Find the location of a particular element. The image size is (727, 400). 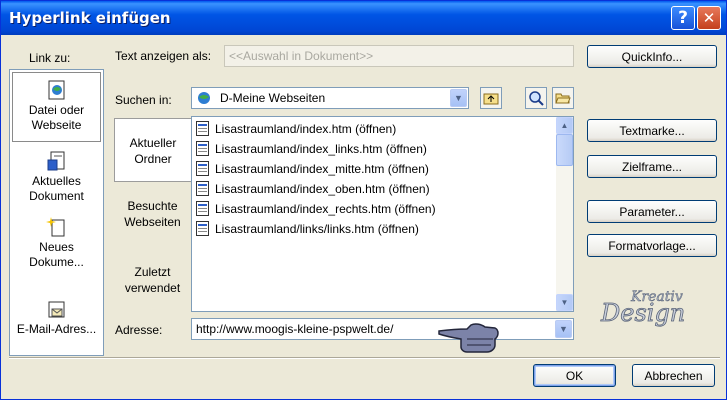

folder-up-icon is located at coordinates (491, 99).